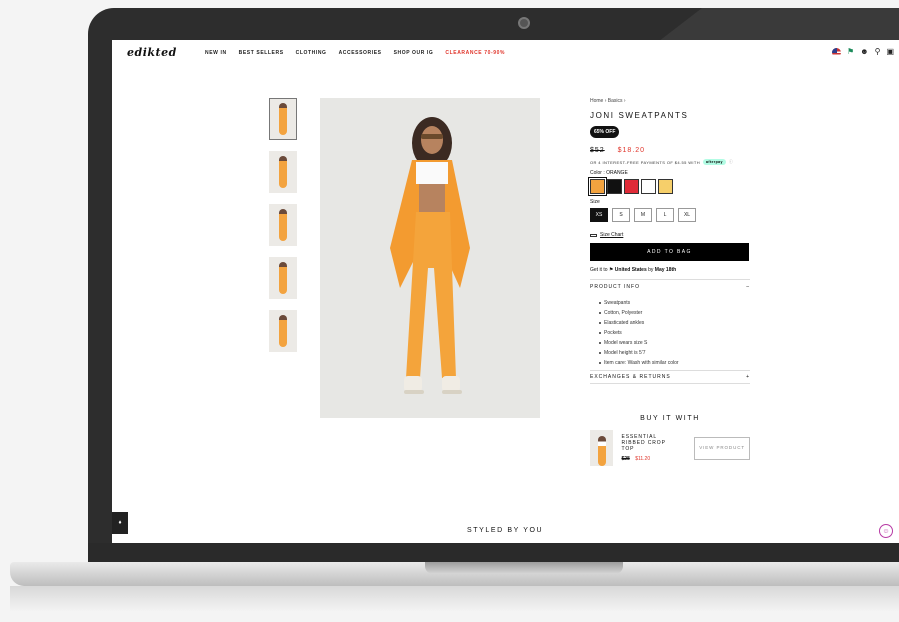  I want to click on original-price: $52, so click(597, 150).